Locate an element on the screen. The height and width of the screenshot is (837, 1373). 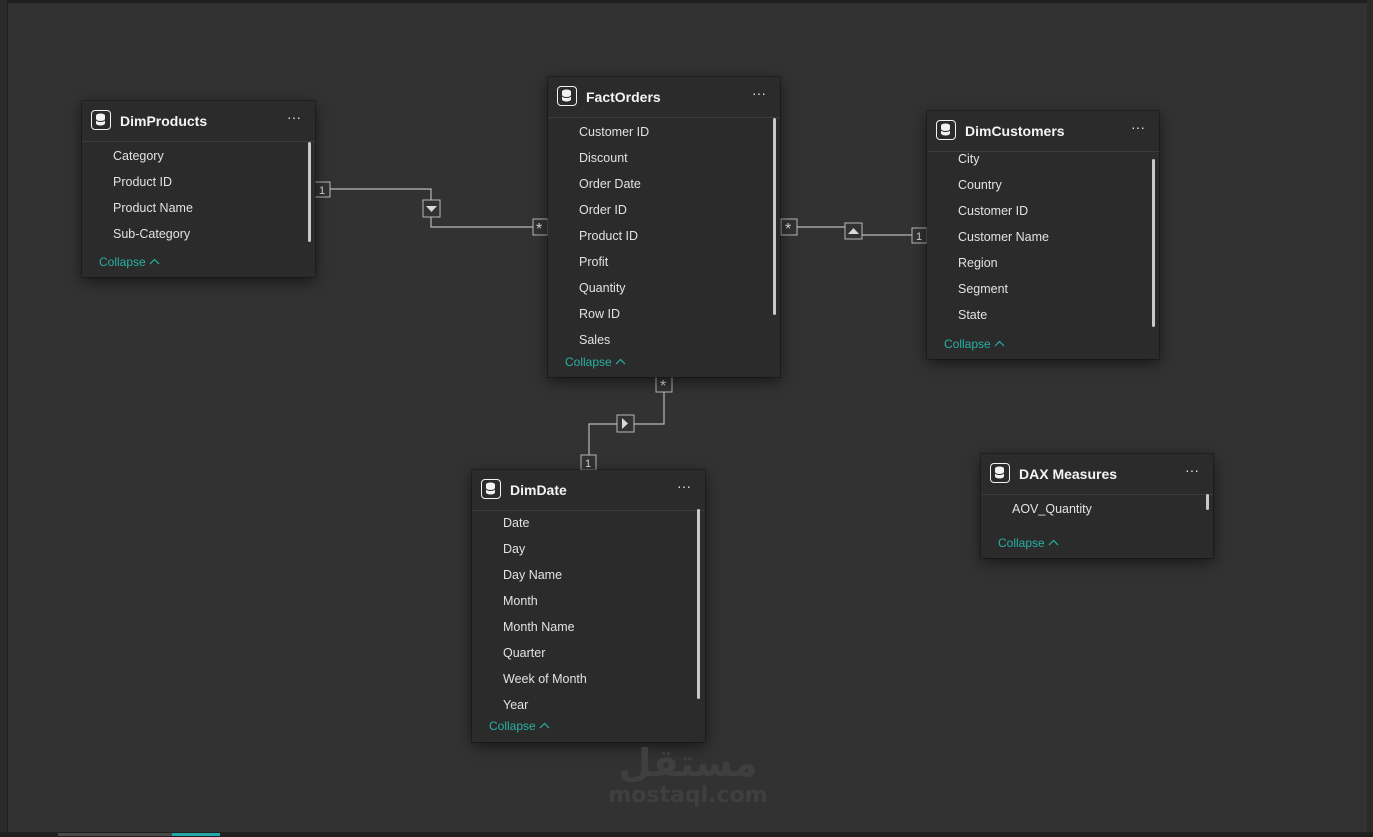
table-title: FactOrders is located at coordinates (623, 97).